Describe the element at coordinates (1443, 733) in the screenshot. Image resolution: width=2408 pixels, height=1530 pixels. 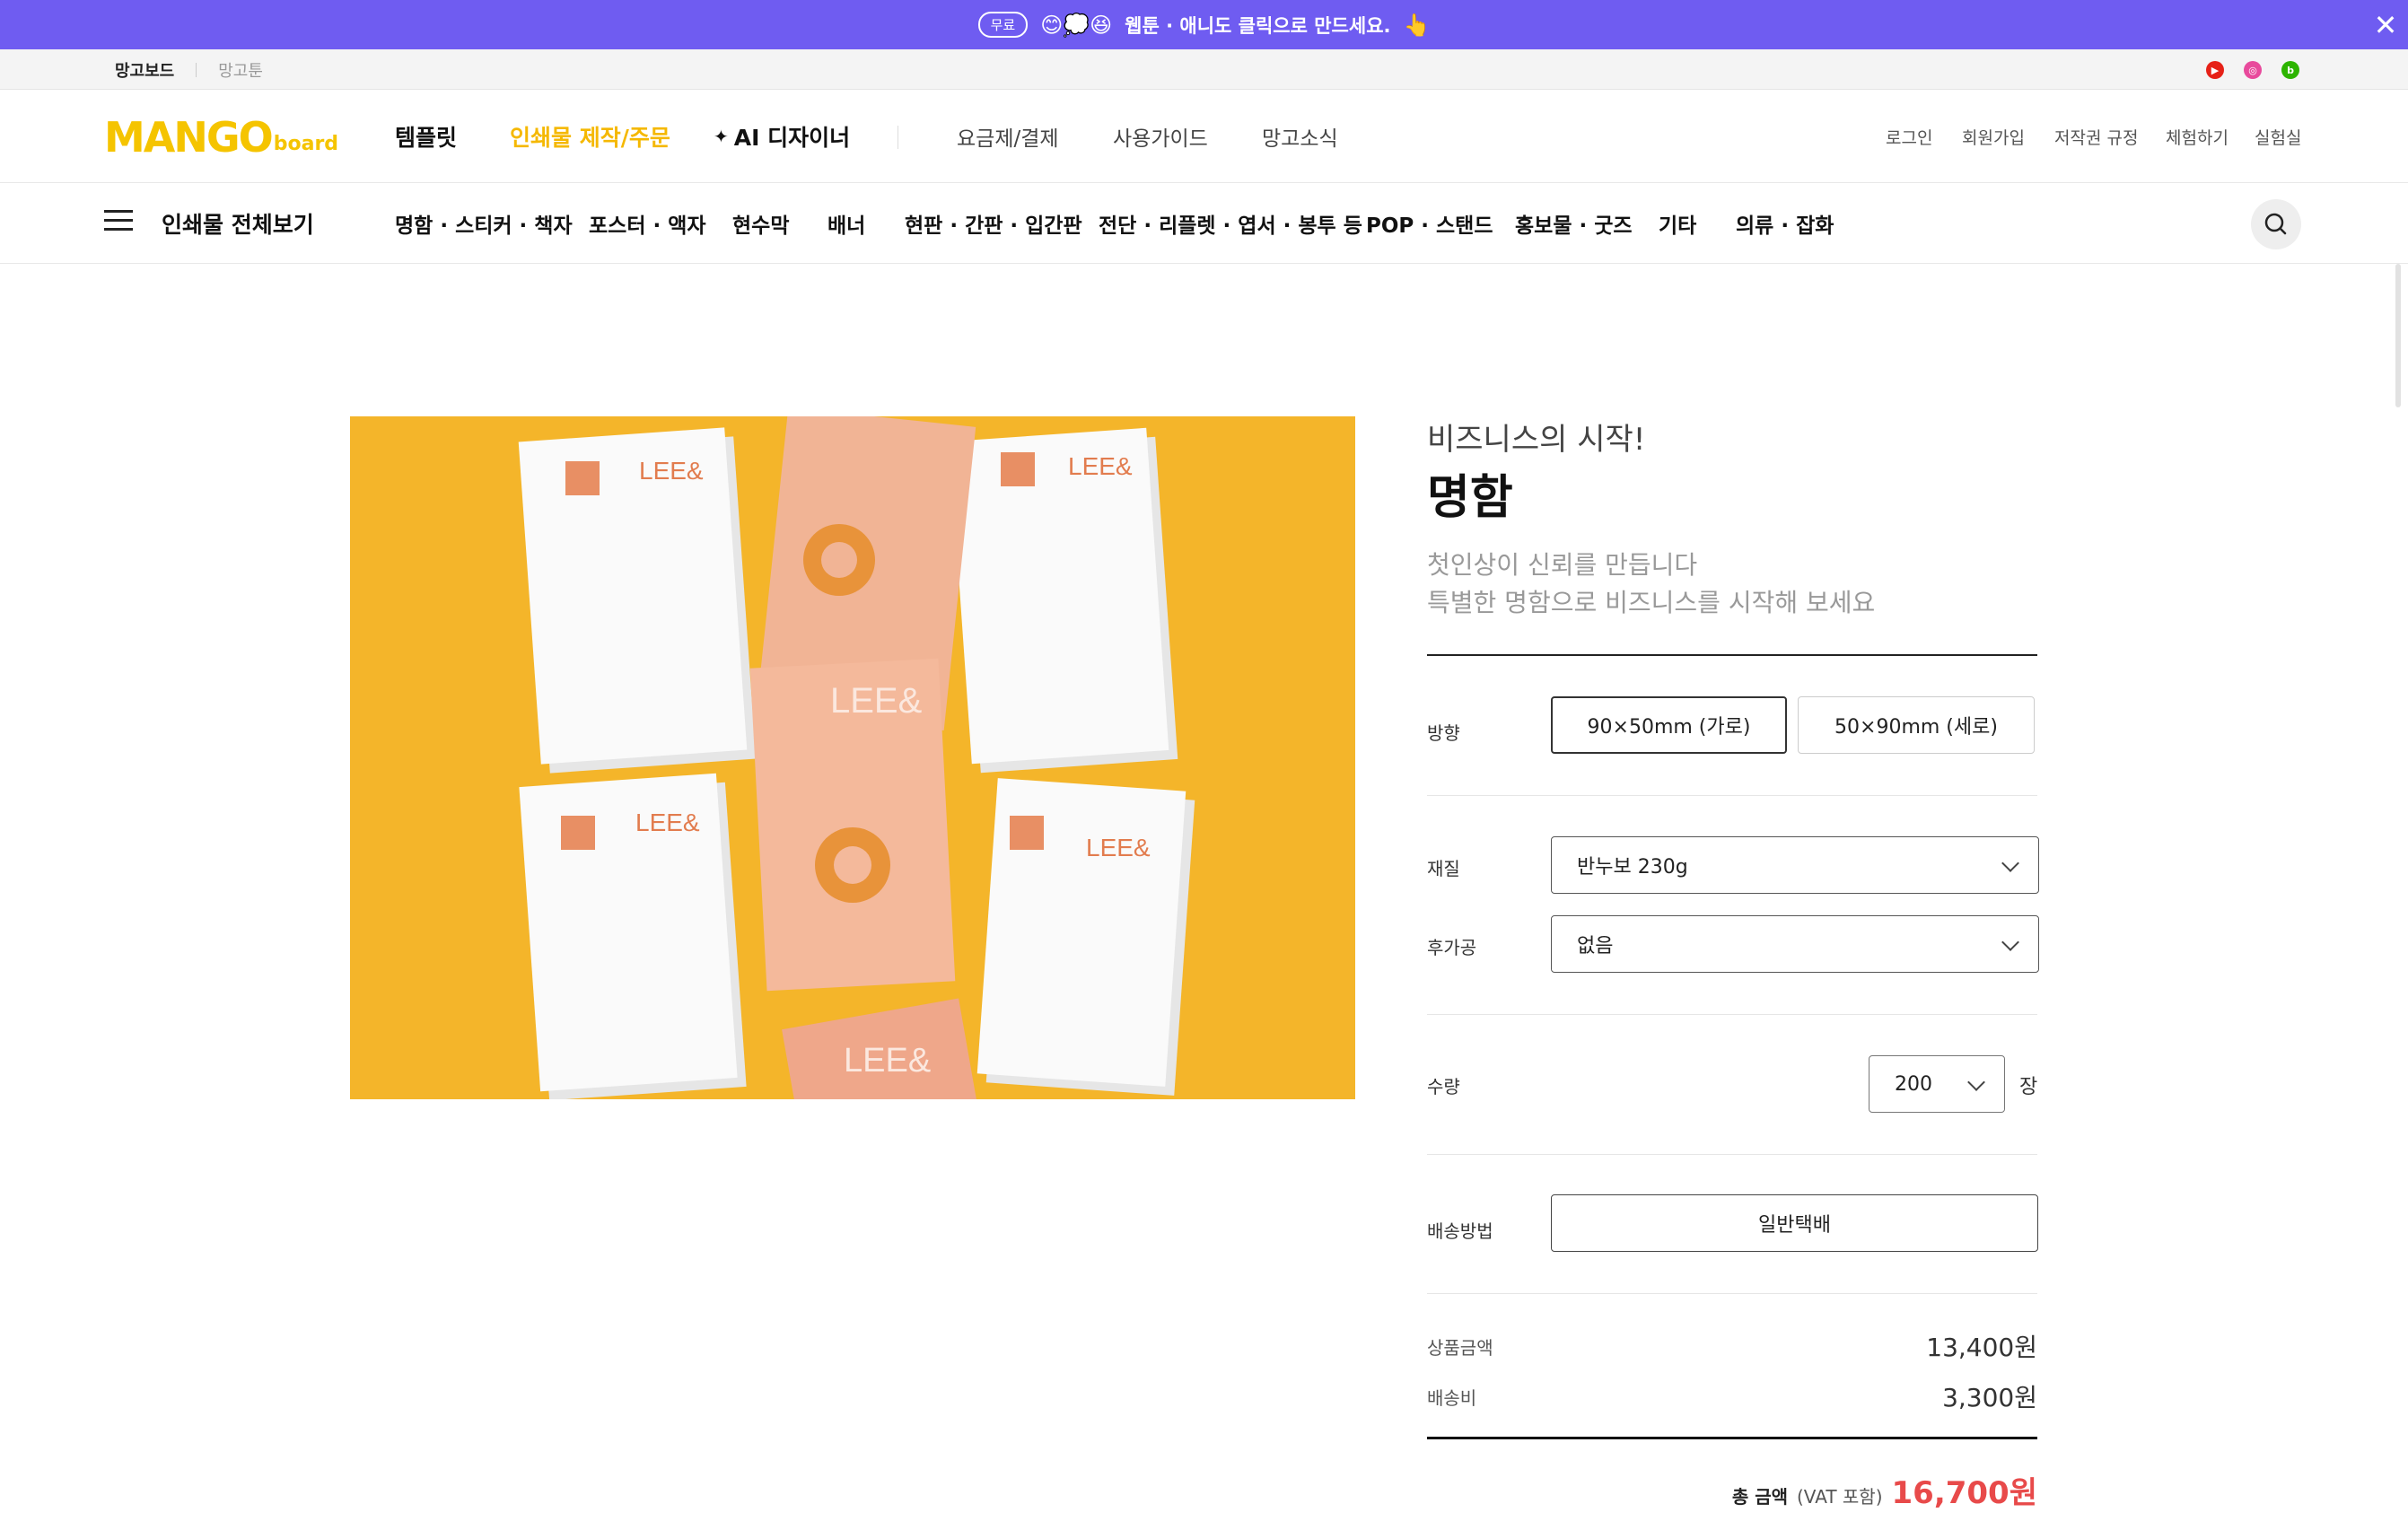
I see `direction-label: 방향` at that location.